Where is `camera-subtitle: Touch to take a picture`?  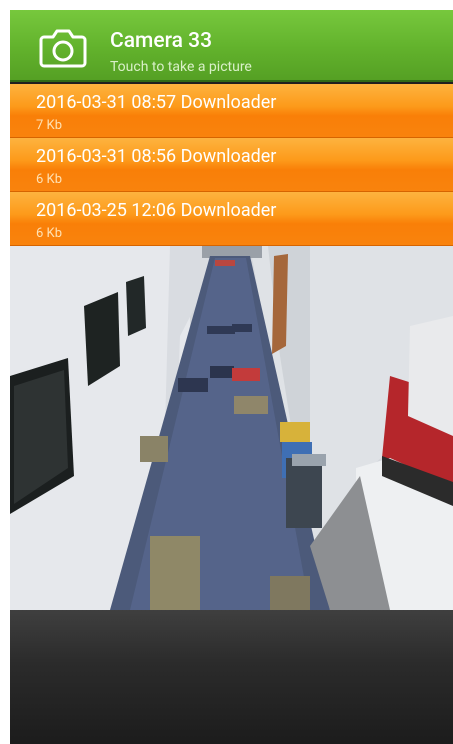
camera-subtitle: Touch to take a picture is located at coordinates (181, 67).